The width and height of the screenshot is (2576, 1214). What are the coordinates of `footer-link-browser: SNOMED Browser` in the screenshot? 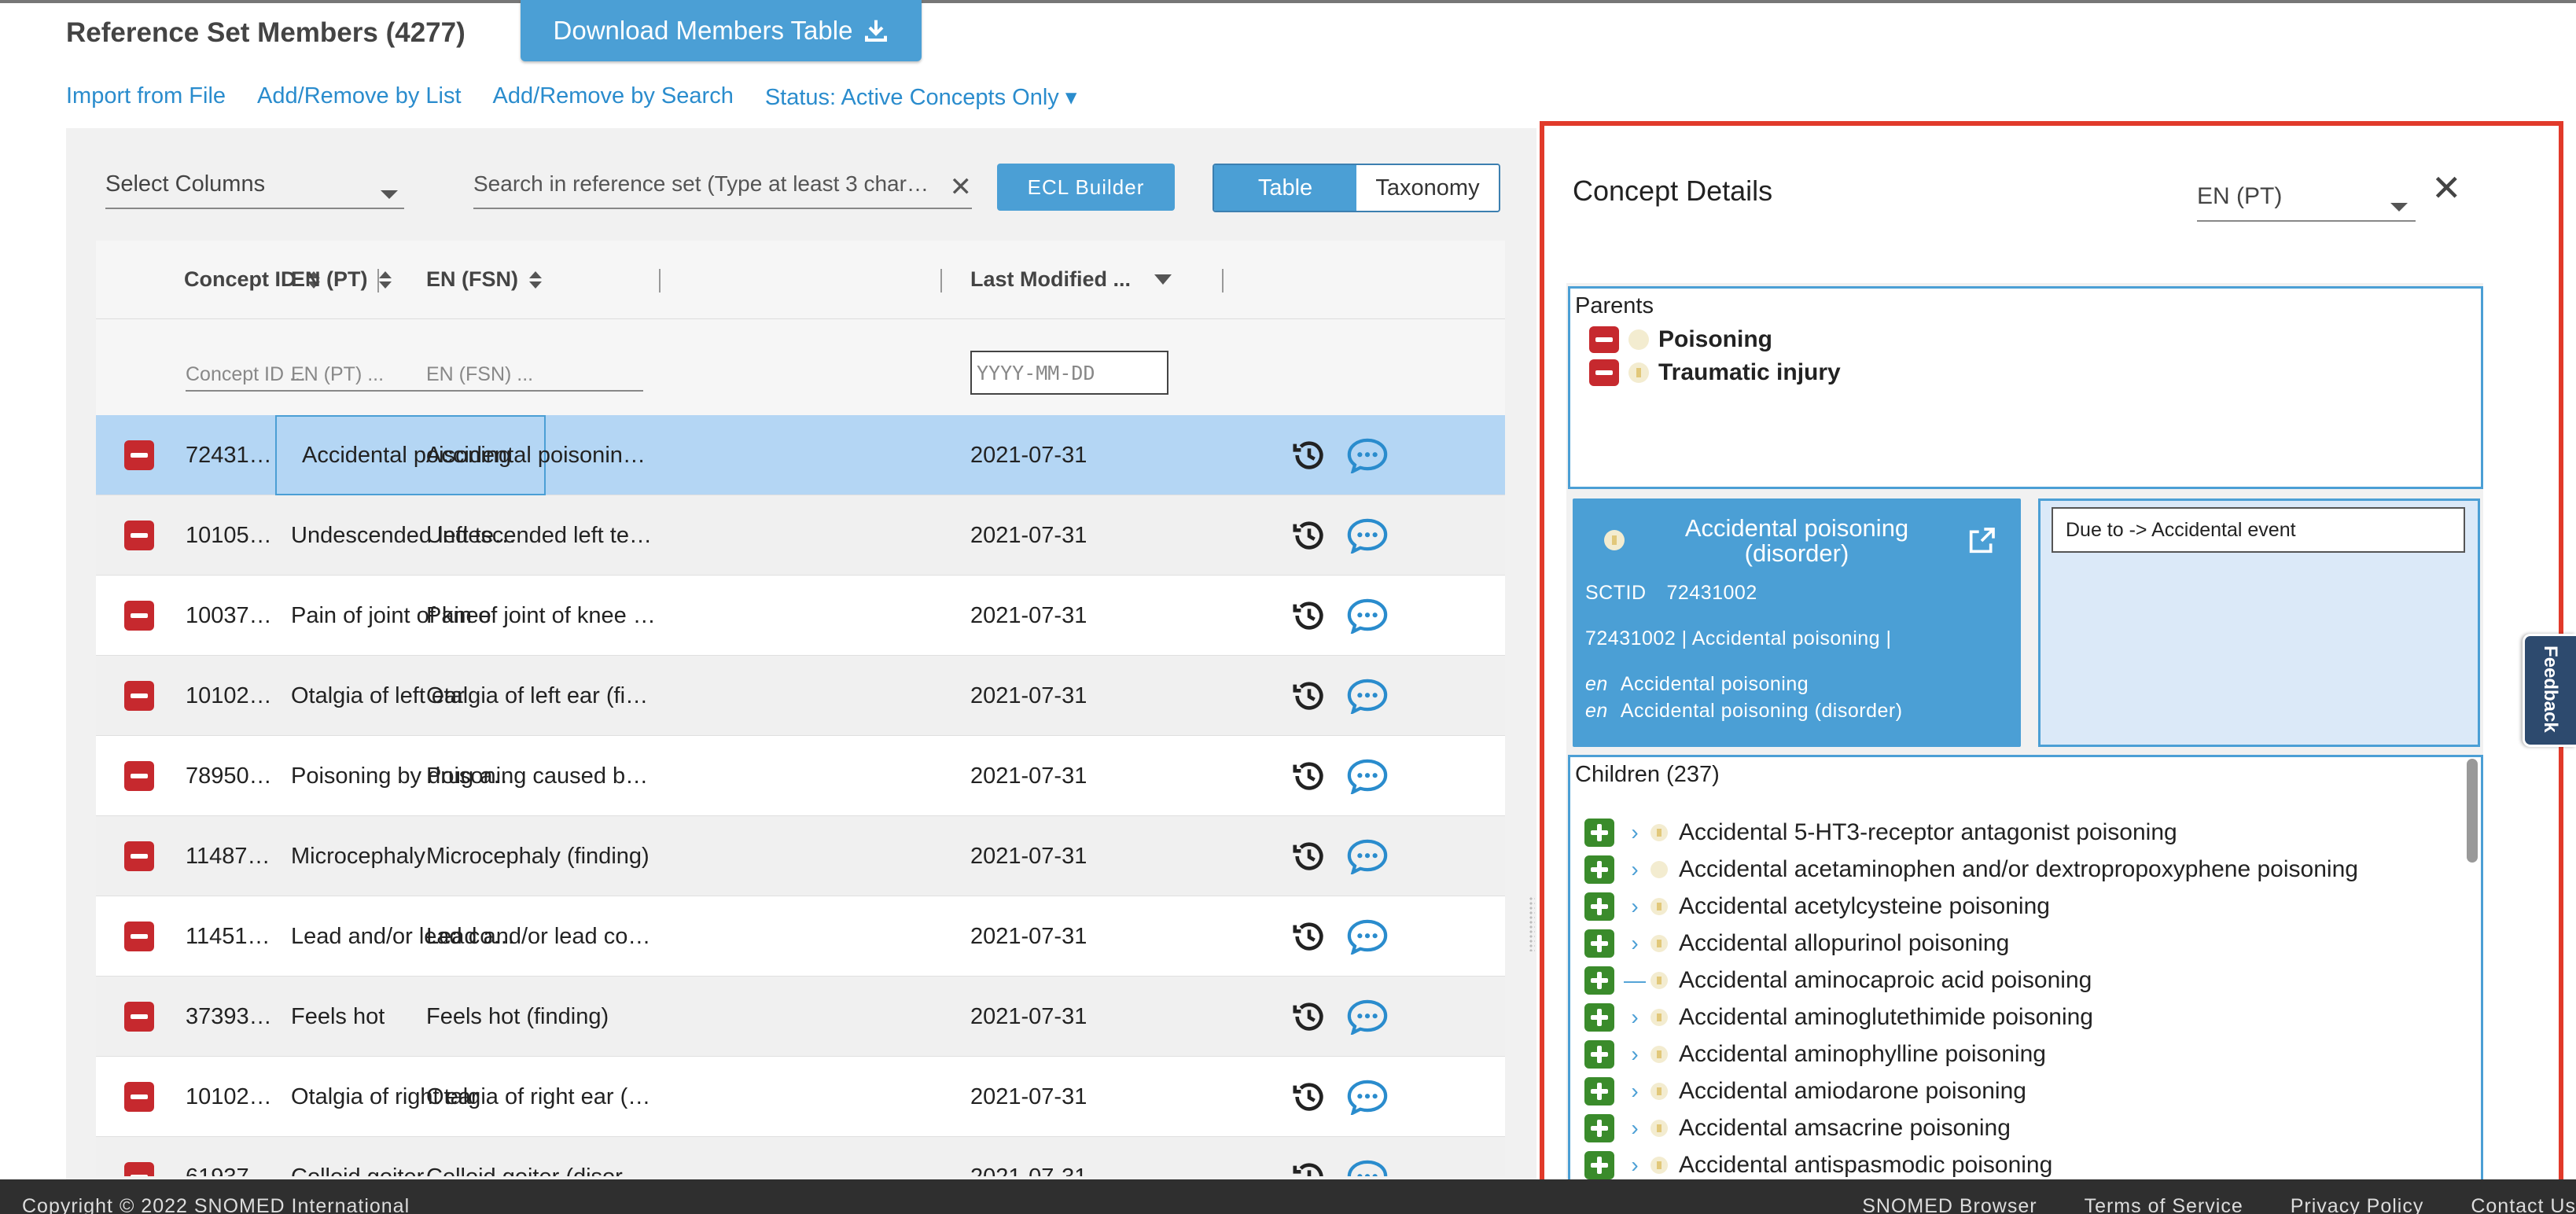 It's located at (1950, 1204).